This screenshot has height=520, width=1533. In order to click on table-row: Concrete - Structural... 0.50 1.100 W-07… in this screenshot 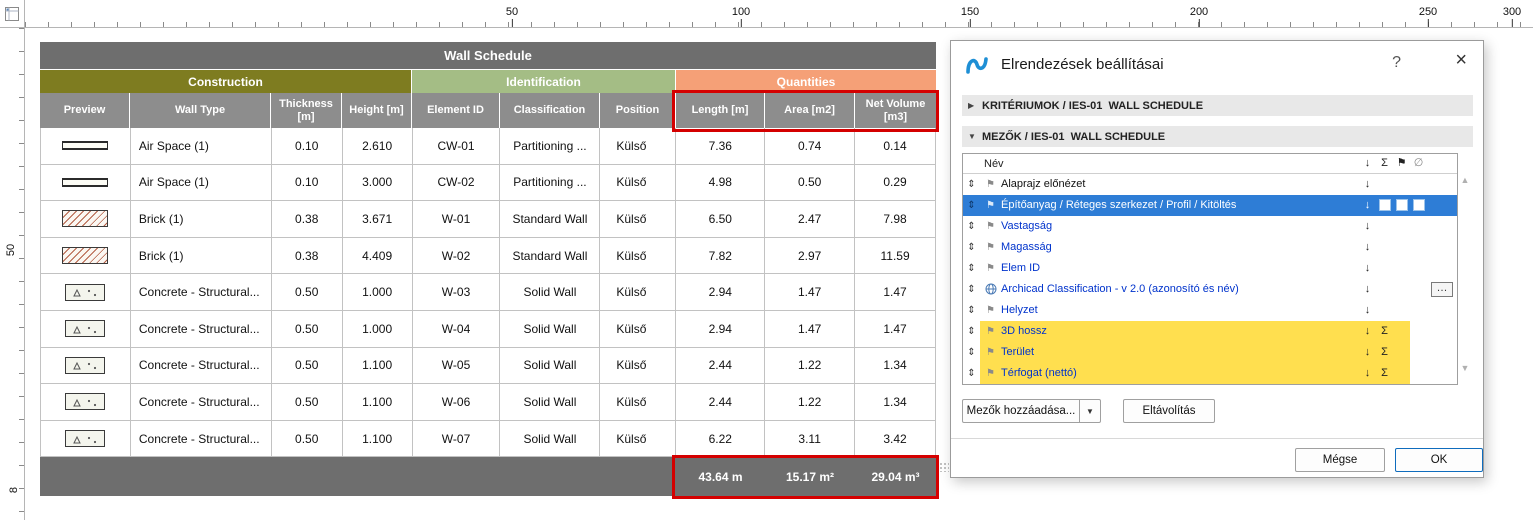, I will do `click(489, 439)`.